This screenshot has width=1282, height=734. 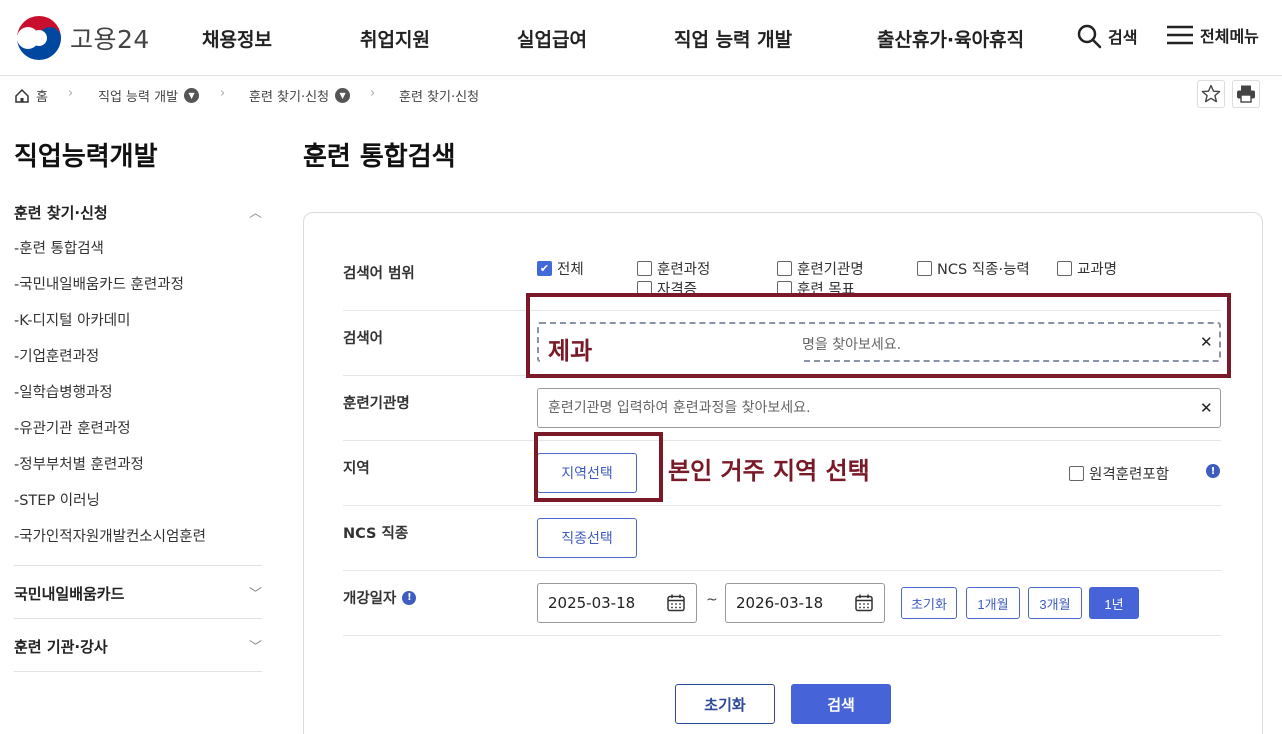 I want to click on date-from-input: 2025-03-18, so click(x=617, y=603).